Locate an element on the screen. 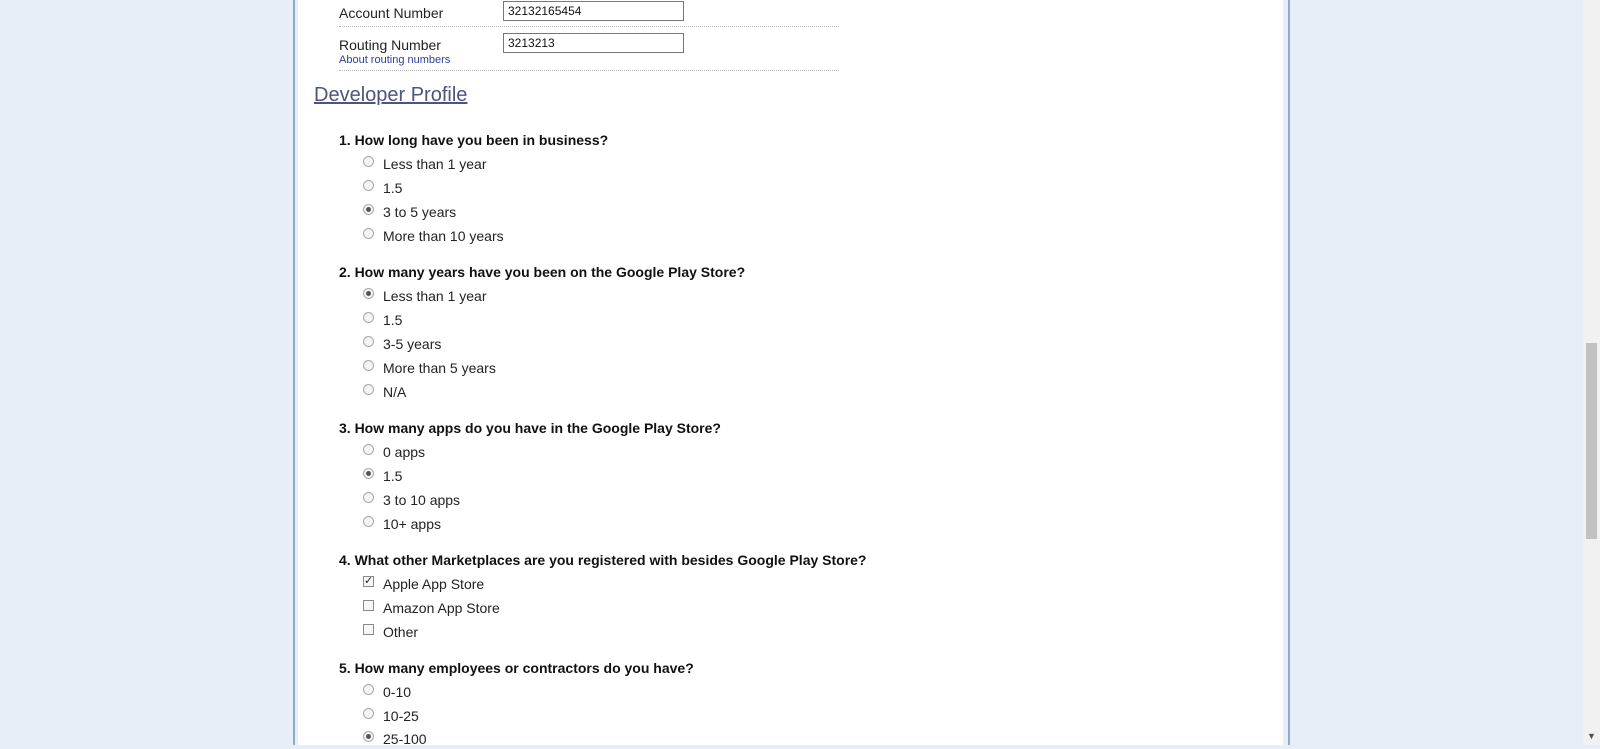 The image size is (1600, 749). option-label: Apple App Store is located at coordinates (434, 584).